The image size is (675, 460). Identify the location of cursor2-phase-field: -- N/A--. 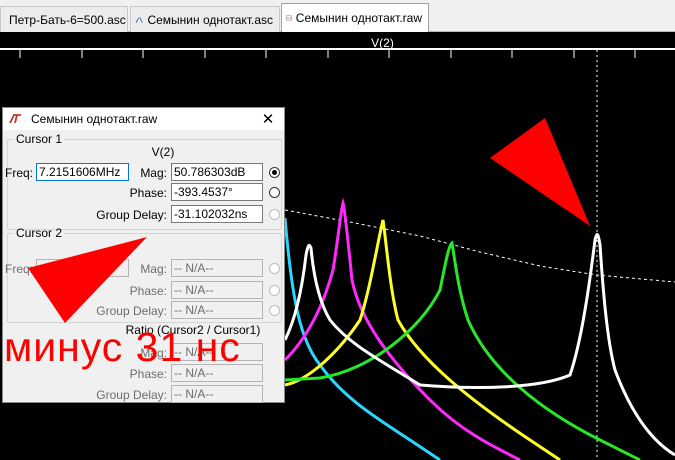
(217, 290).